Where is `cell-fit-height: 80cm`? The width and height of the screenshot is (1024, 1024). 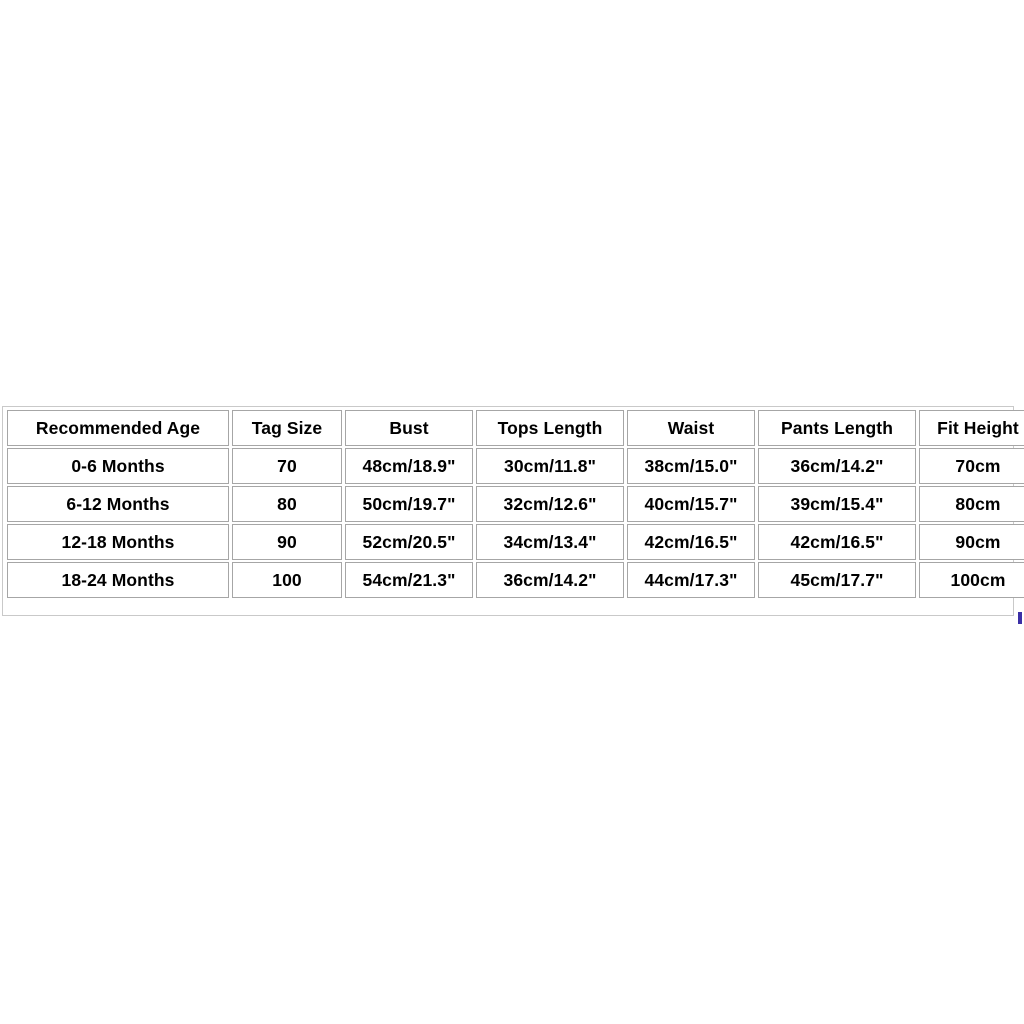
cell-fit-height: 80cm is located at coordinates (971, 504).